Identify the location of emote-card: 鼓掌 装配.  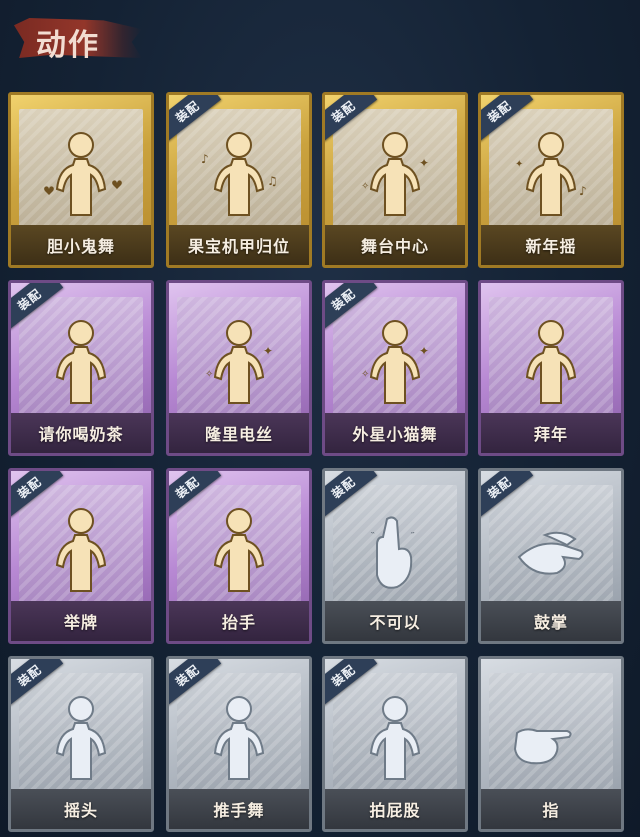
(551, 556).